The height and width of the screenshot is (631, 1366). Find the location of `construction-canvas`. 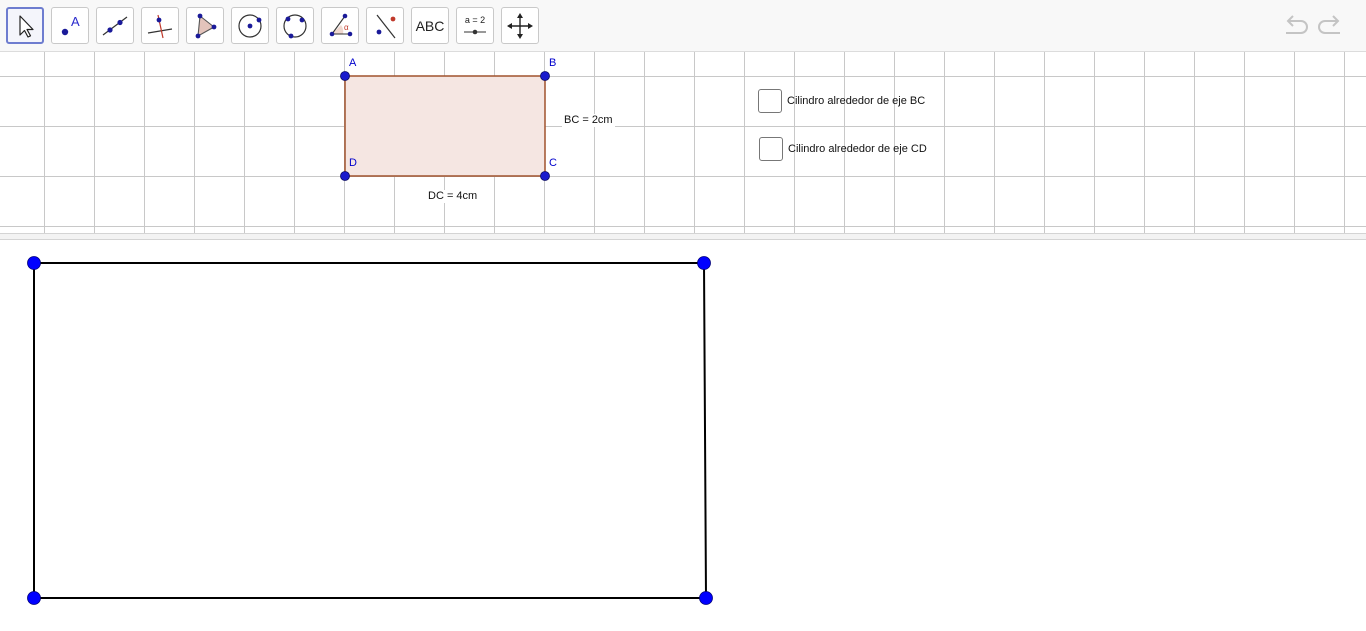

construction-canvas is located at coordinates (445, 126).